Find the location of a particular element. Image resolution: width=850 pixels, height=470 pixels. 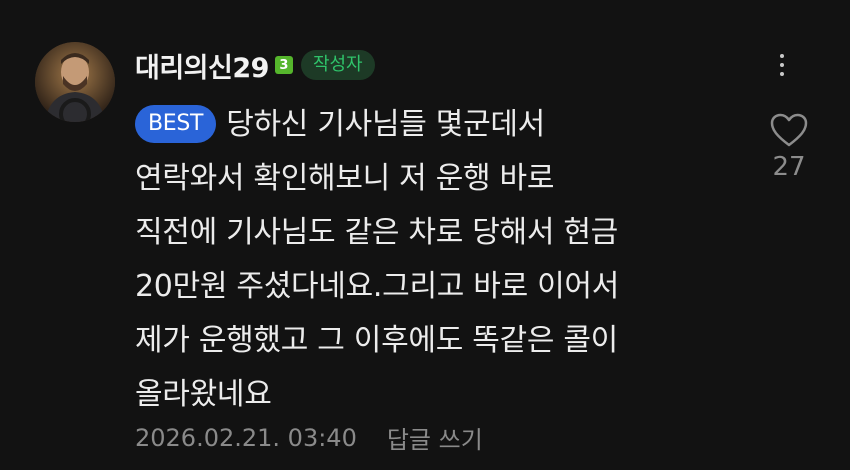

comment-line: 제가 운행했고 그 이후에도 똑같은 콜이 is located at coordinates (376, 340).